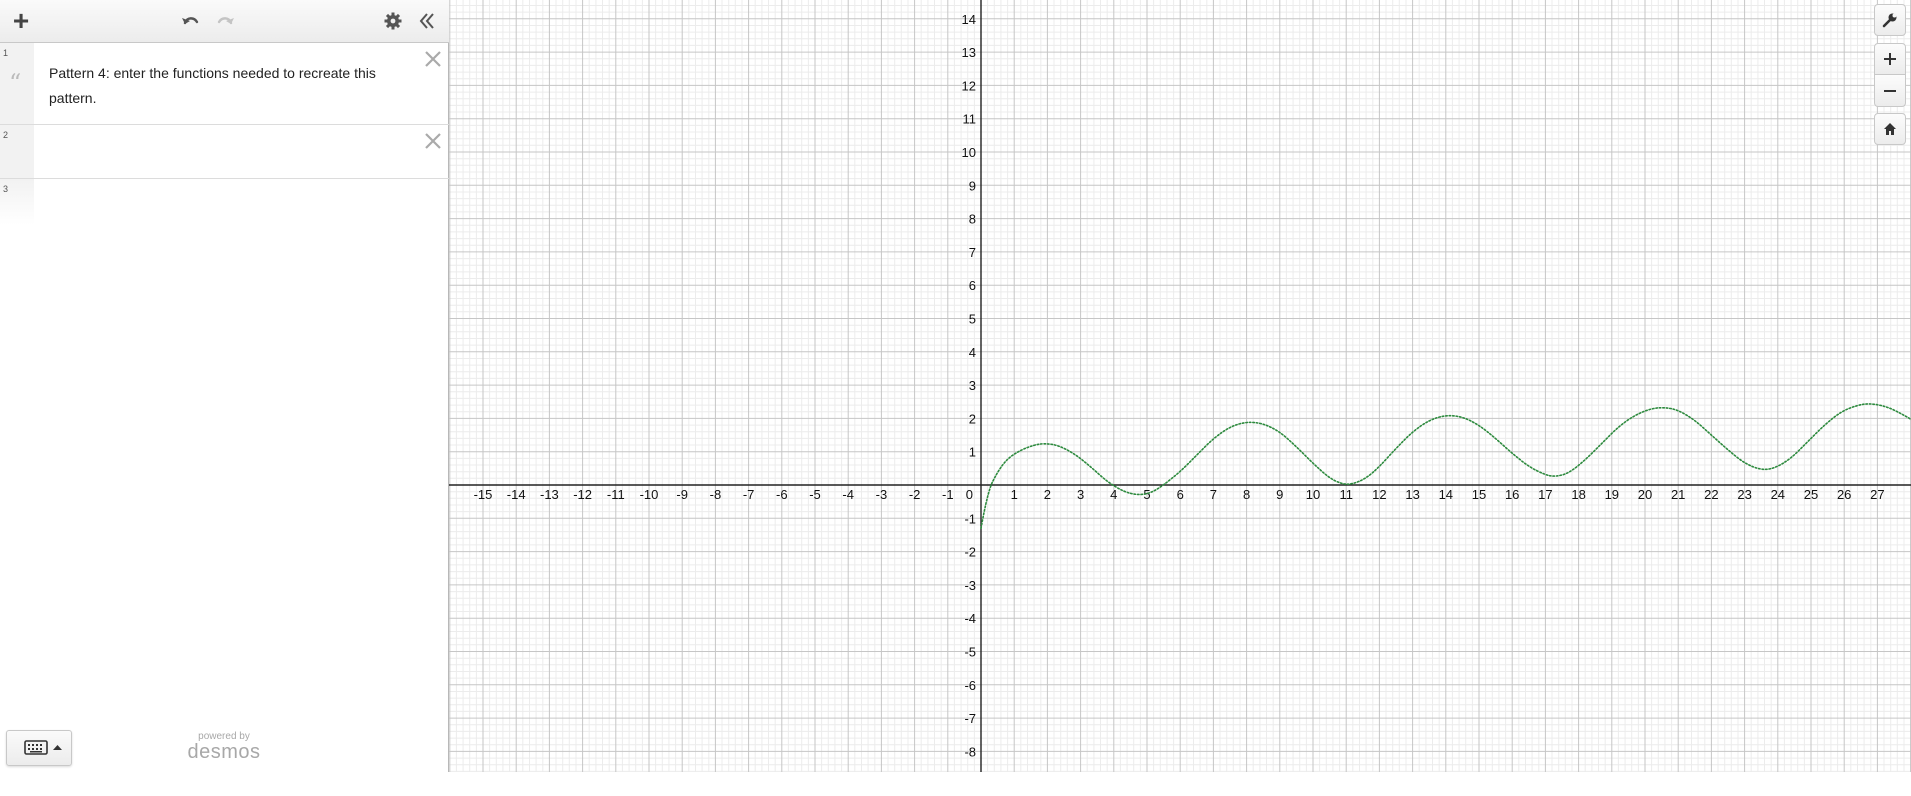 This screenshot has width=1911, height=796. I want to click on plus-icon: +, so click(21, 20).